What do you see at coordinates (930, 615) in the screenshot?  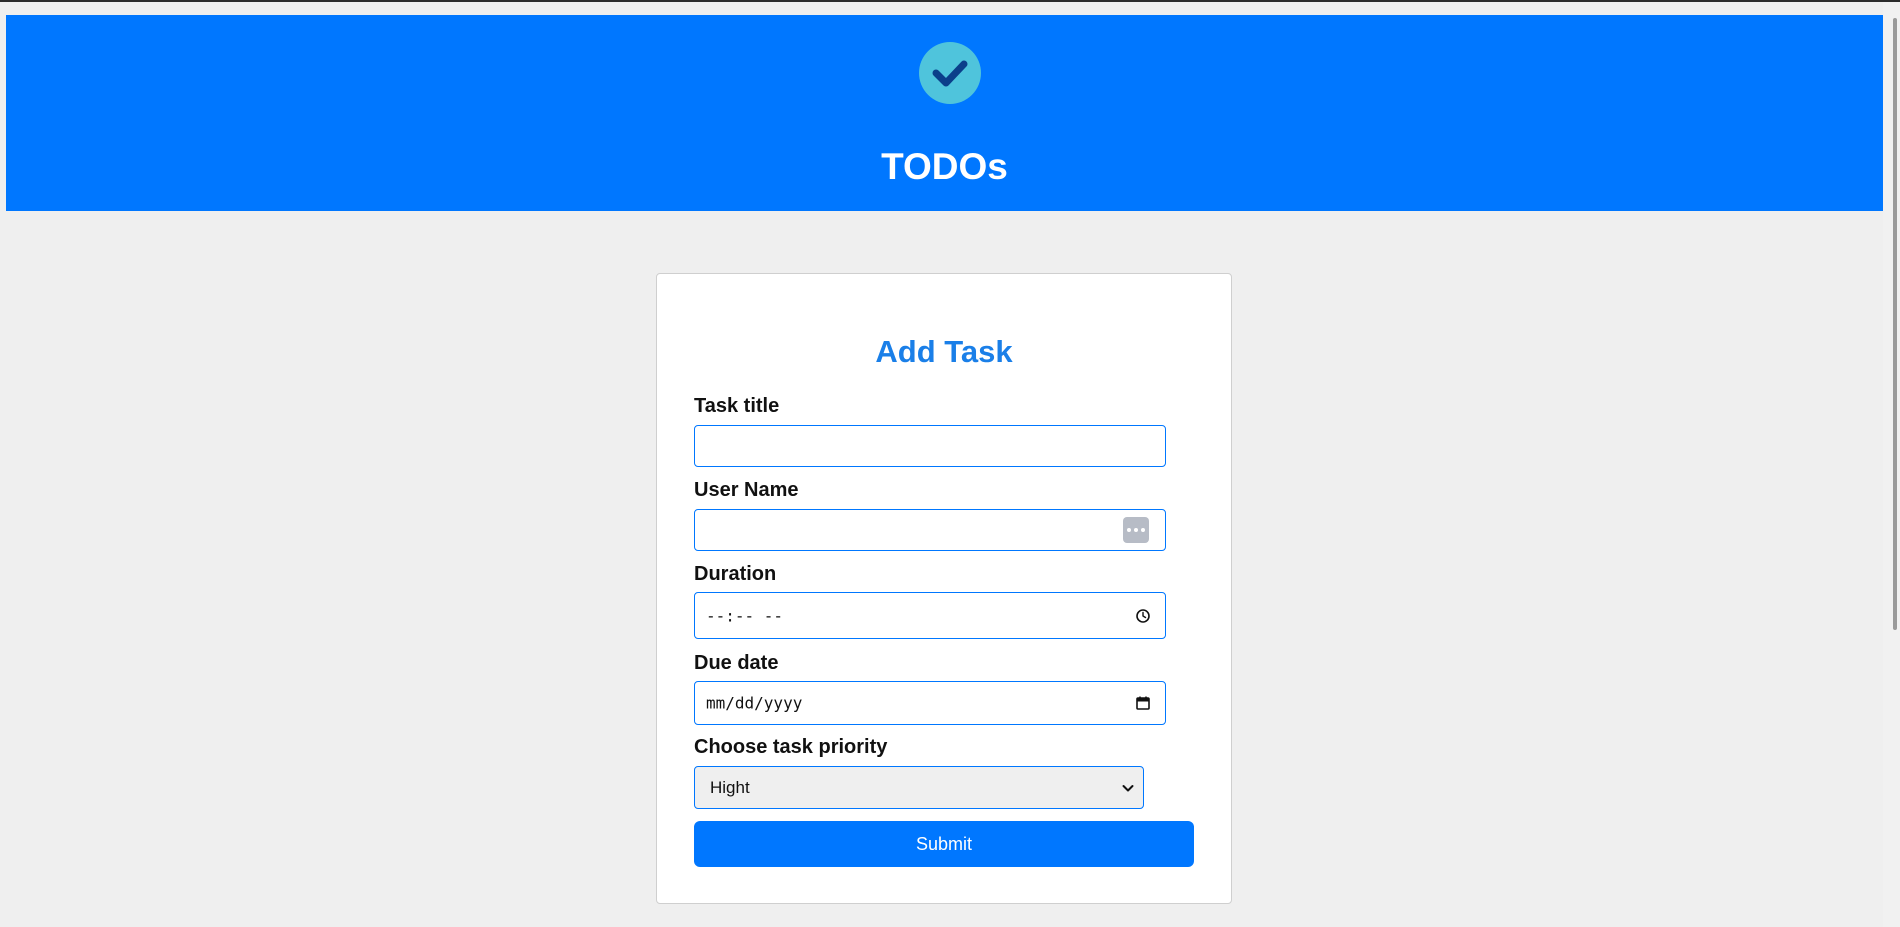 I see `duration-input: --:-- --` at bounding box center [930, 615].